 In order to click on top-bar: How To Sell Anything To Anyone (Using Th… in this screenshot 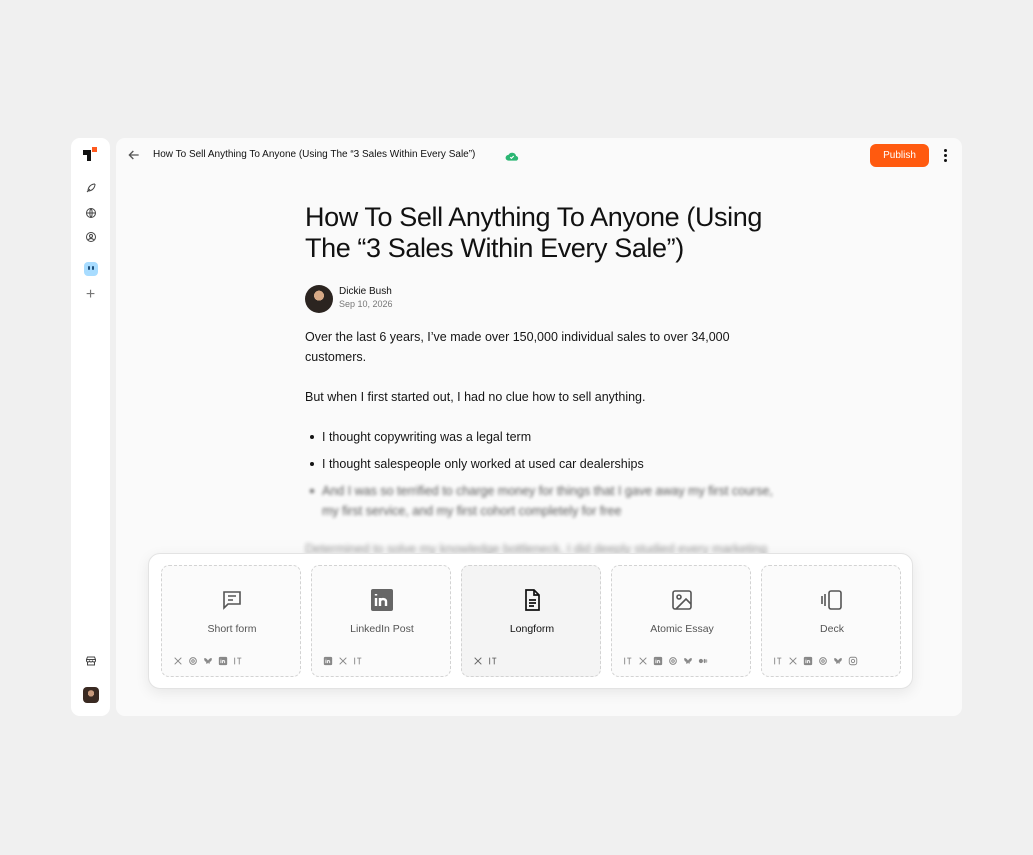, I will do `click(539, 156)`.